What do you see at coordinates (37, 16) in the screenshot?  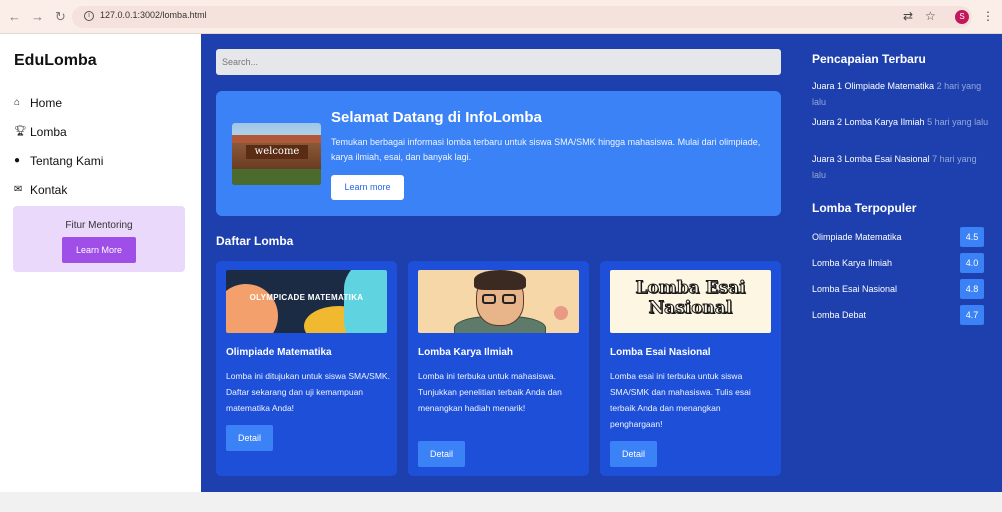 I see `forward-icon: →` at bounding box center [37, 16].